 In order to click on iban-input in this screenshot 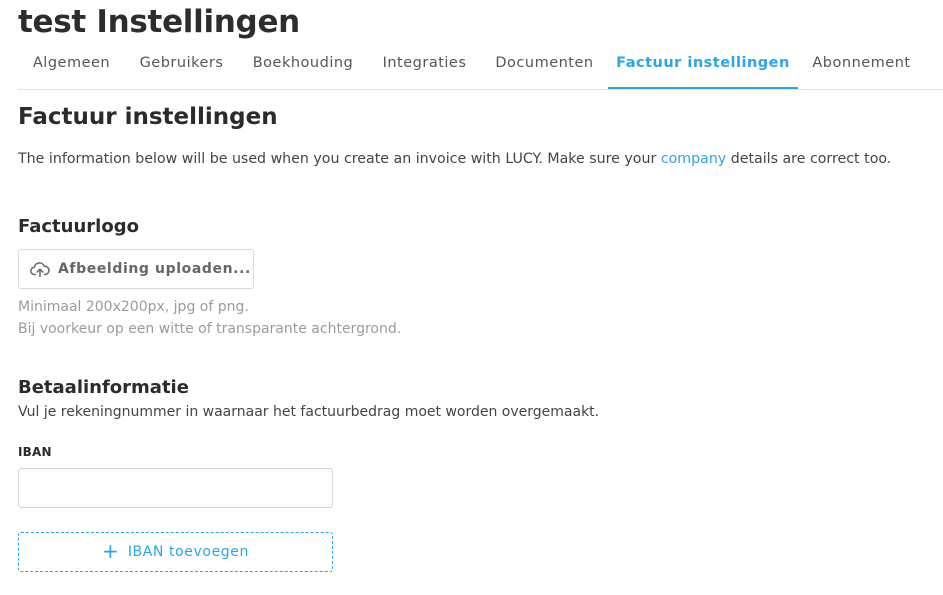, I will do `click(175, 488)`.